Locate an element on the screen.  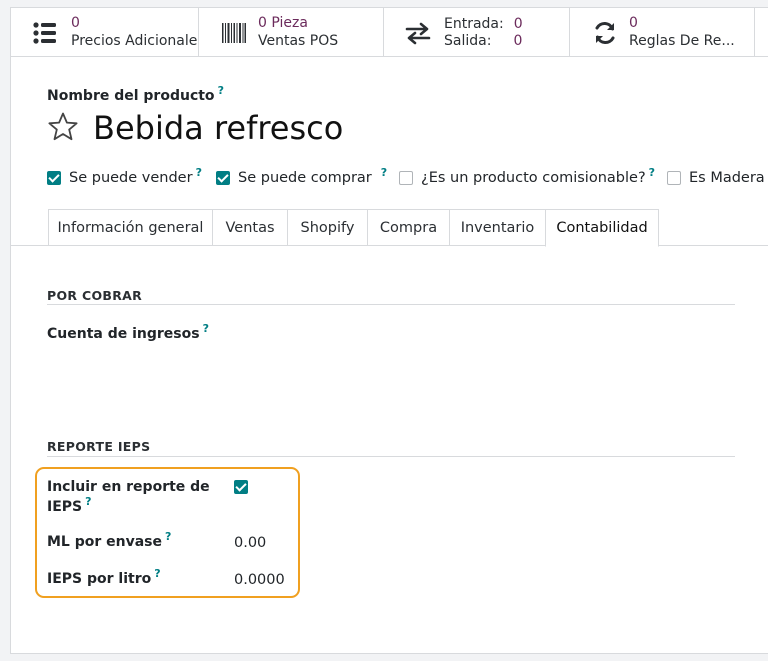
outgoing-row: Salida: 0 is located at coordinates (483, 41).